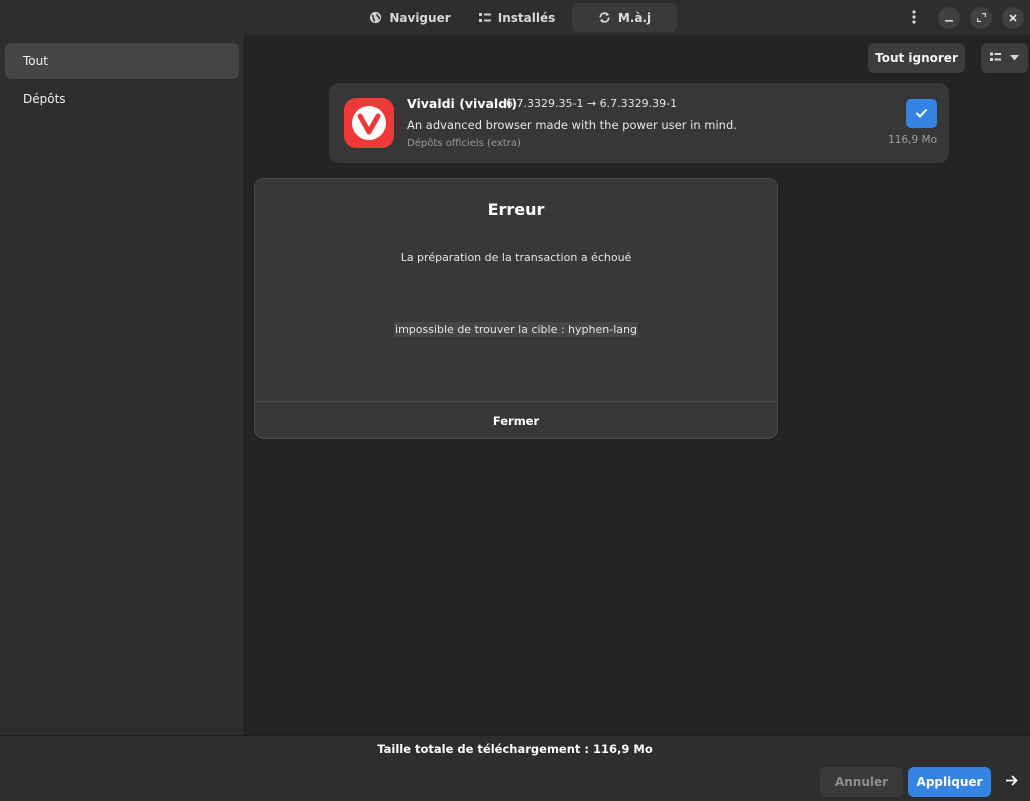 This screenshot has height=801, width=1030. Describe the element at coordinates (375, 17) in the screenshot. I see `globe-icon` at that location.